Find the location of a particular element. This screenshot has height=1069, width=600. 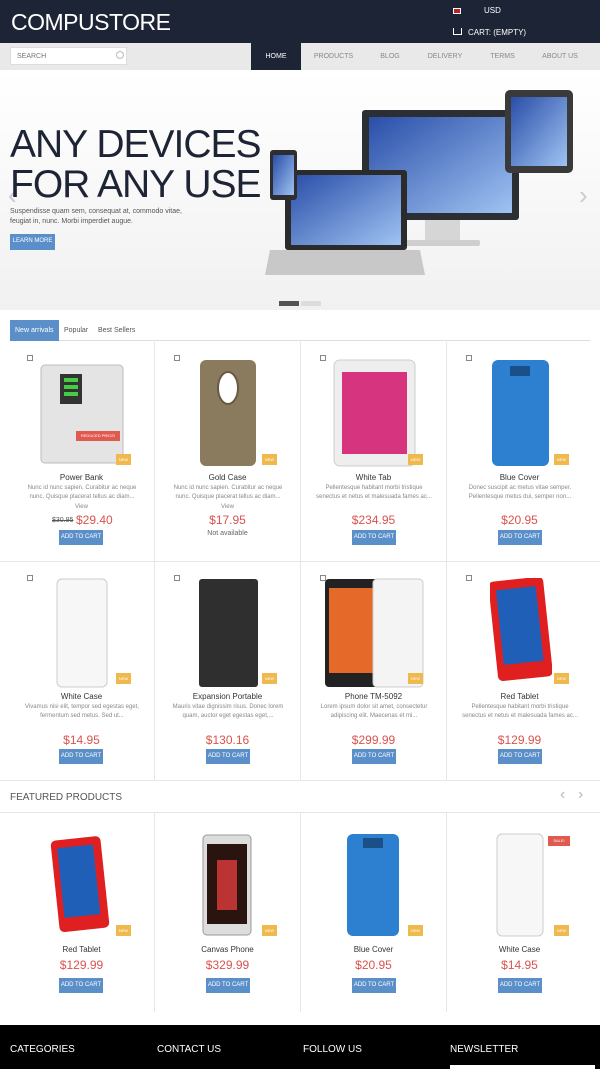

footer-follow-us: FOLLOW US is located at coordinates (332, 1049).